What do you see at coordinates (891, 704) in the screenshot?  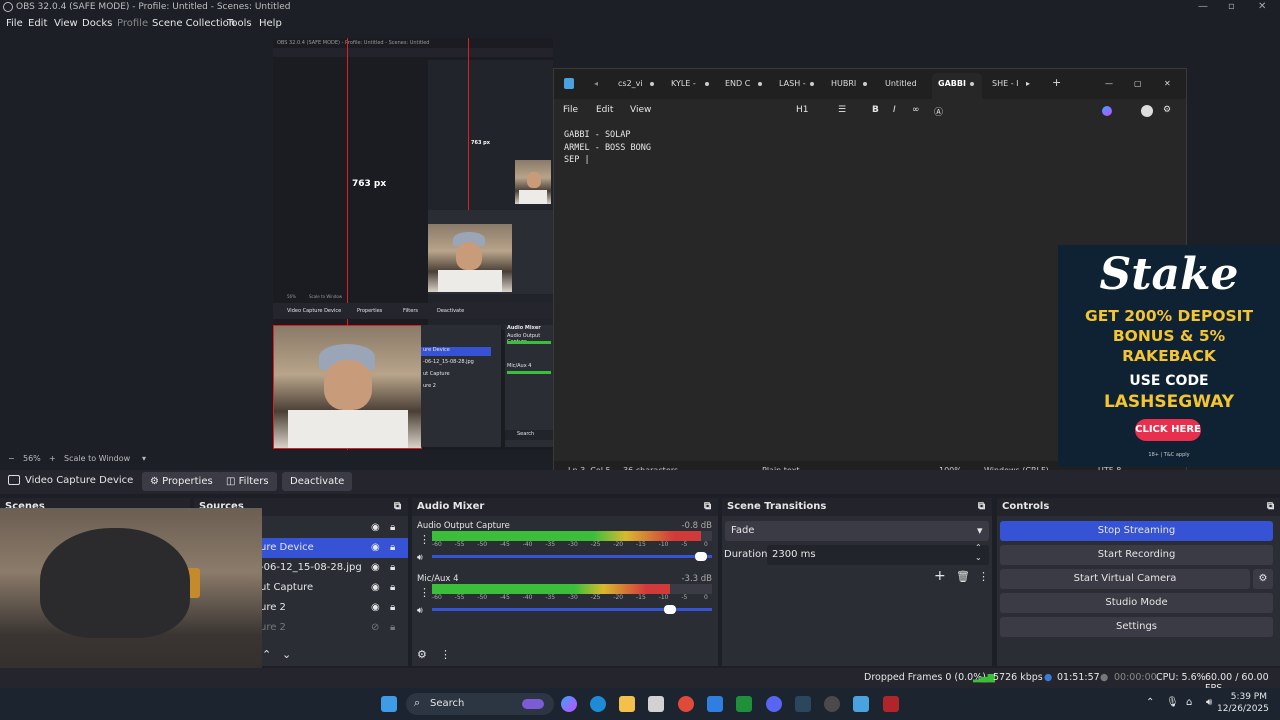 I see `app-taskbar-icon` at bounding box center [891, 704].